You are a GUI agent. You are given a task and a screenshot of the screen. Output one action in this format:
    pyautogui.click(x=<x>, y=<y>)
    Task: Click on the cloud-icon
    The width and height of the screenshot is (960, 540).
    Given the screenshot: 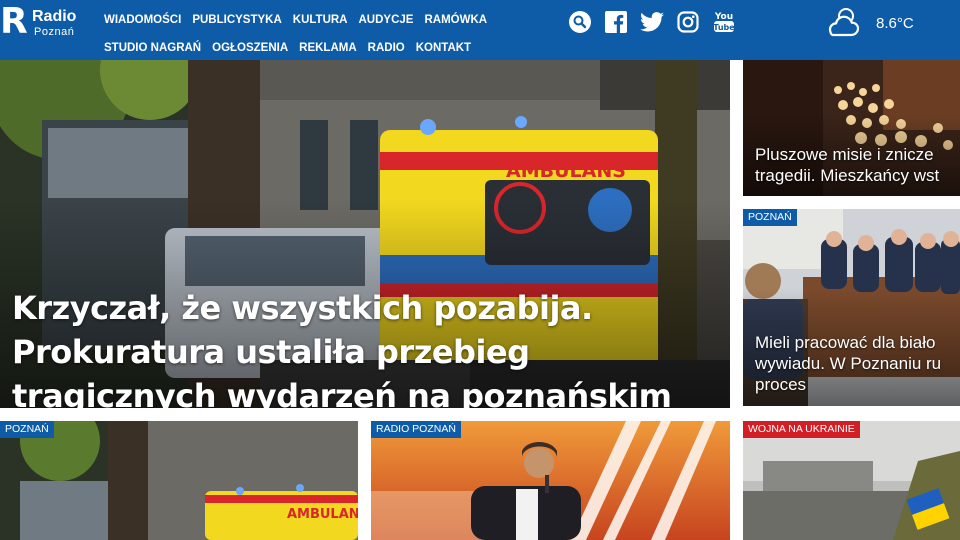 What is the action you would take?
    pyautogui.click(x=844, y=22)
    